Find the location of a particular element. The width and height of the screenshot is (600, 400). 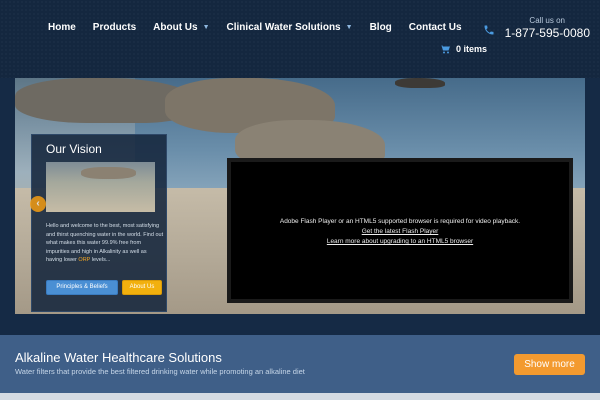

phone-number: 1-877-595-0080 is located at coordinates (535, 33).